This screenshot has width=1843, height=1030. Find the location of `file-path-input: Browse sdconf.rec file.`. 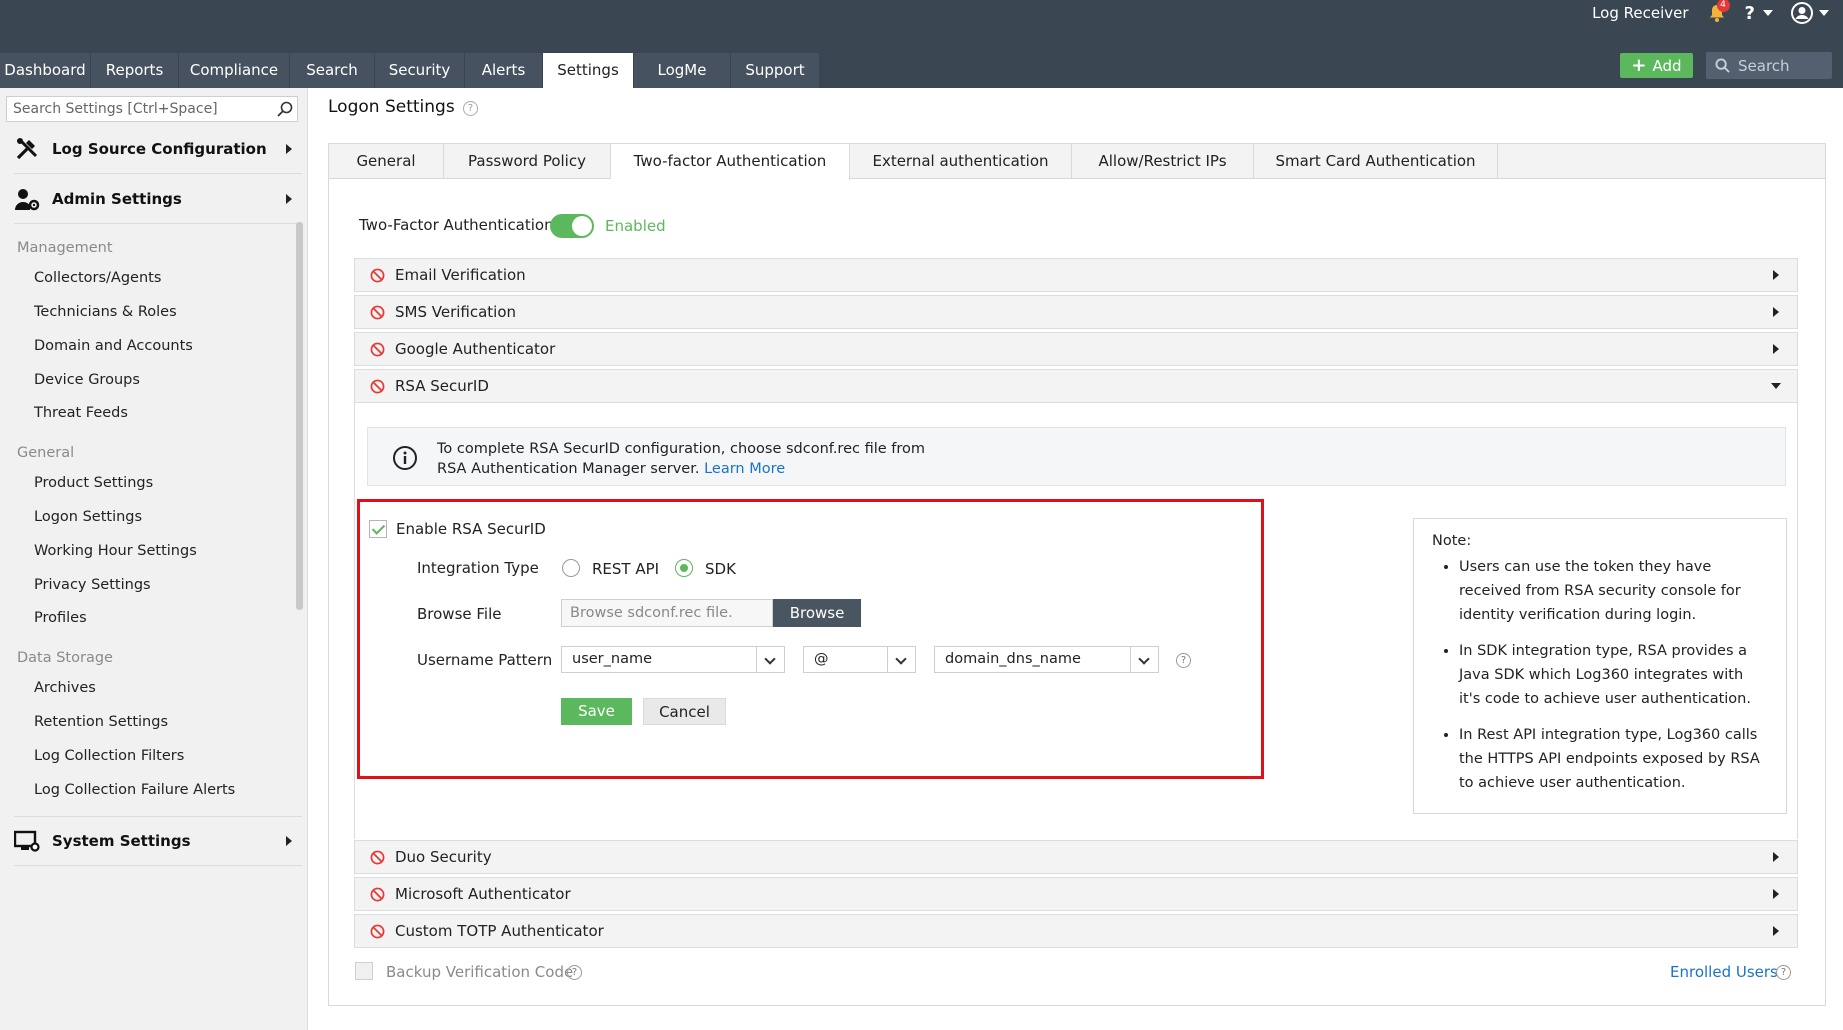

file-path-input: Browse sdconf.rec file. is located at coordinates (667, 613).